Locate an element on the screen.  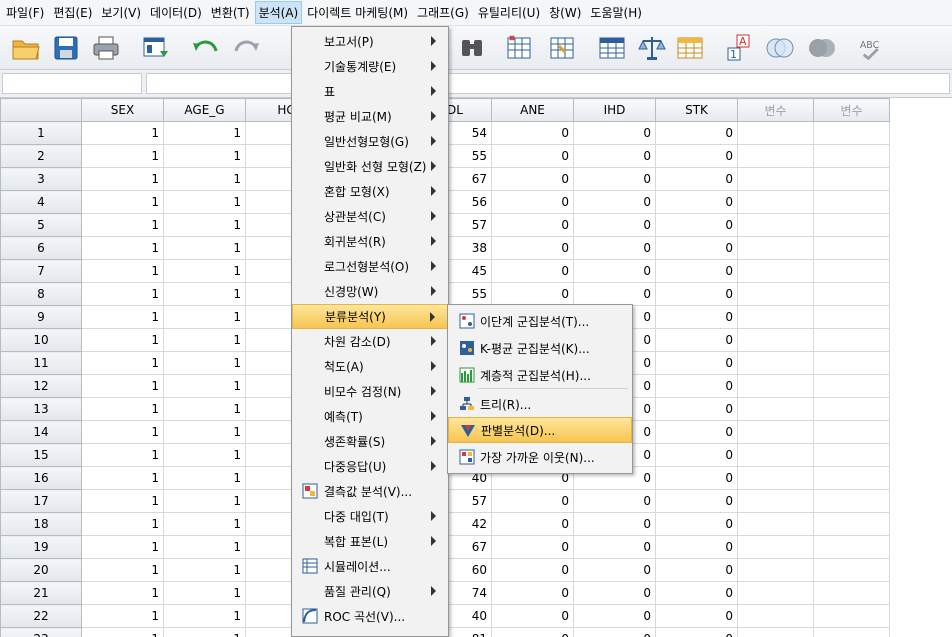
row-number: 16 is located at coordinates (41, 478).